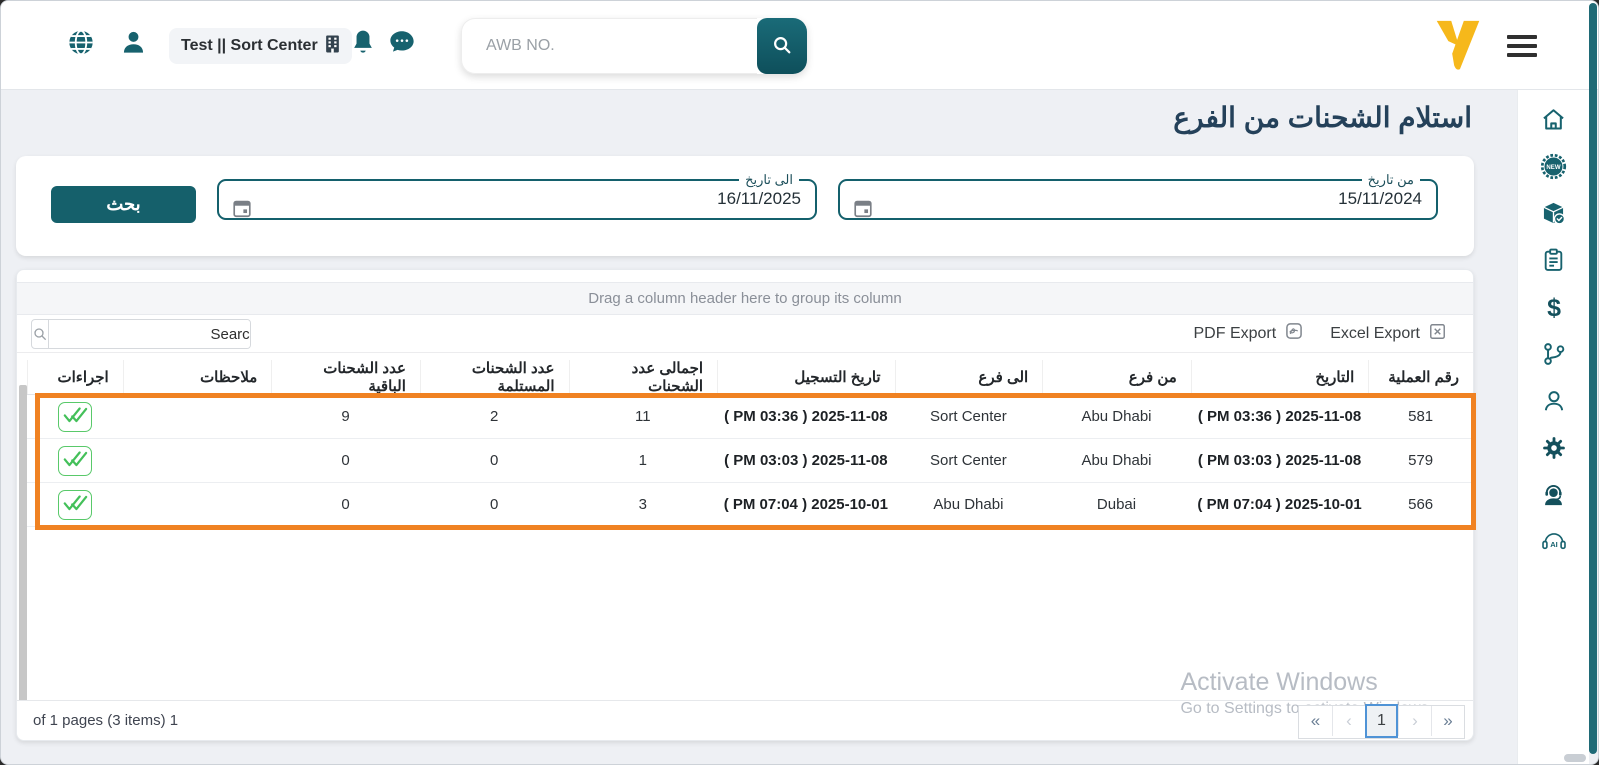  I want to click on customers-person-icon, so click(1554, 401).